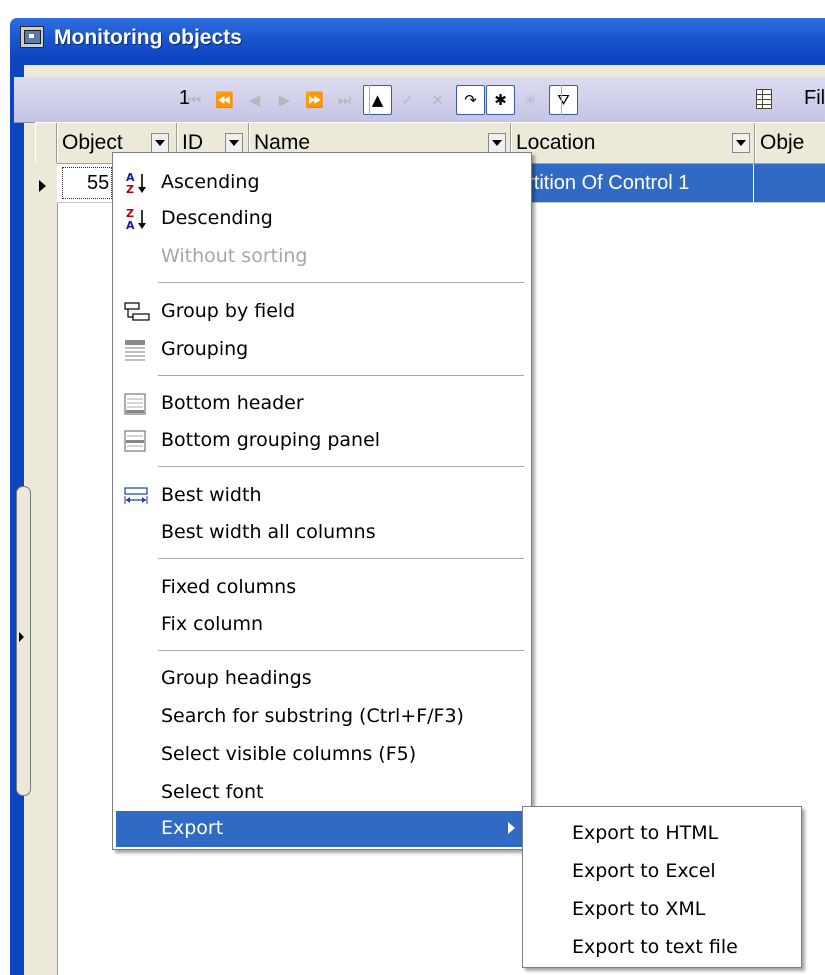 The height and width of the screenshot is (975, 825). I want to click on nav-refresh-icon: ↷, so click(470, 100).